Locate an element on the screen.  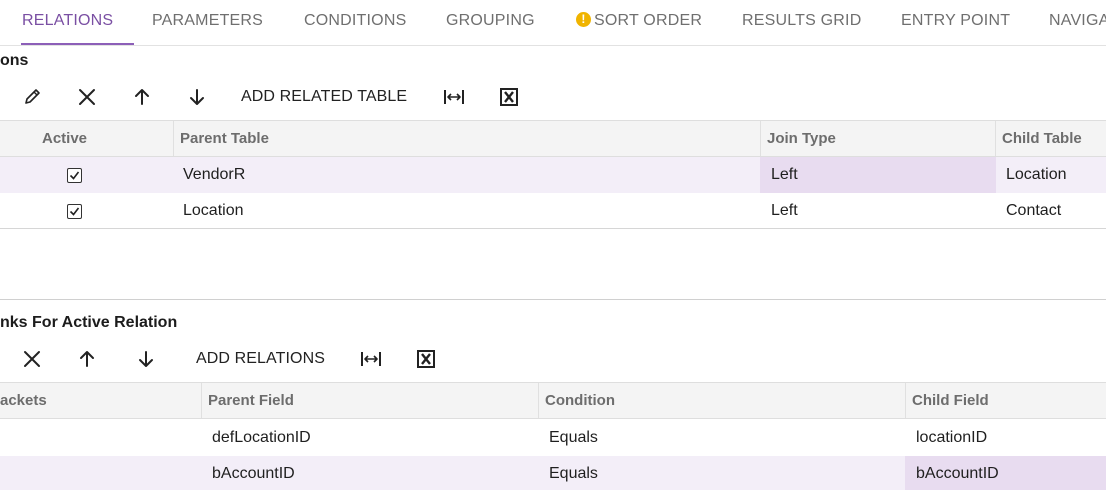
tab-parameters: PARAMETERS is located at coordinates (208, 22).